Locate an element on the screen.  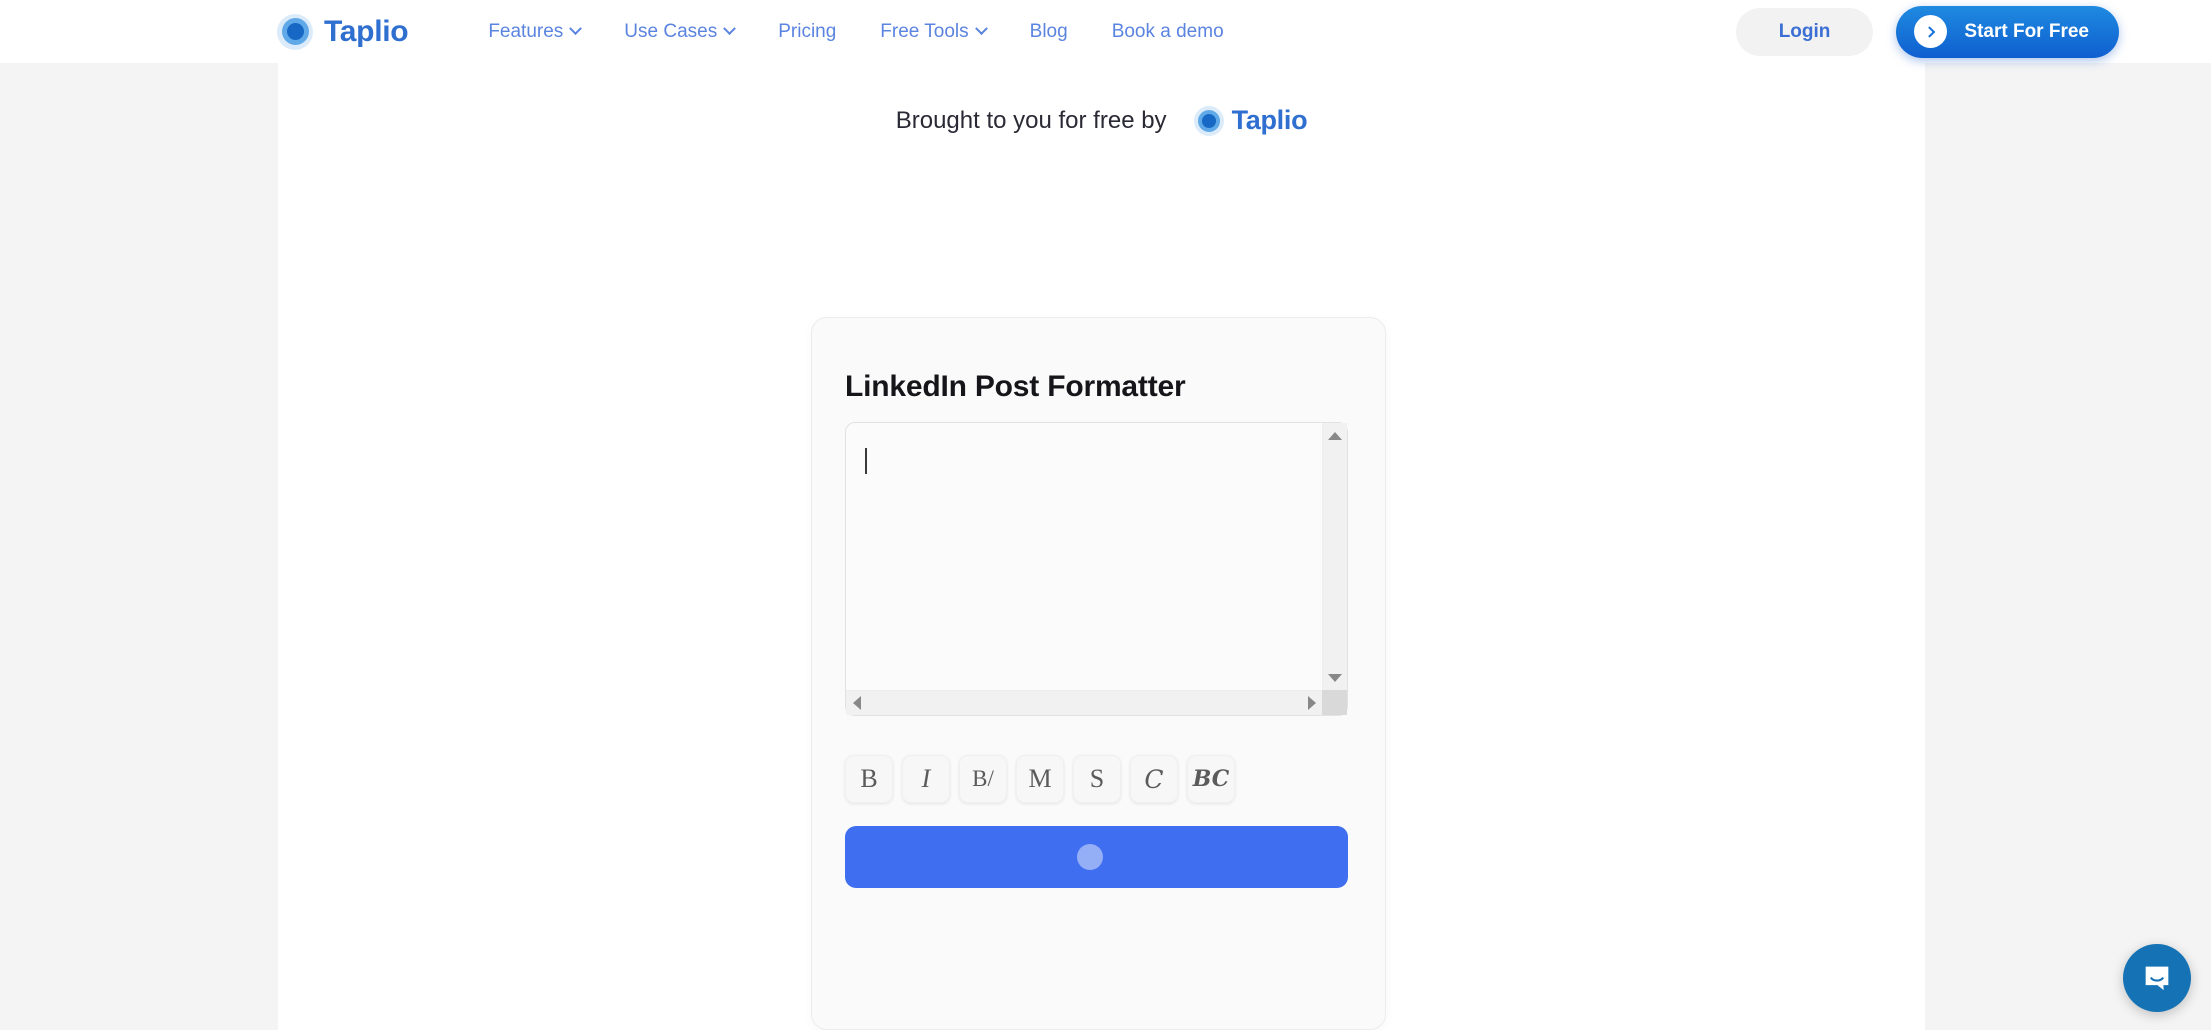
loading-spinner-icon is located at coordinates (1089, 857).